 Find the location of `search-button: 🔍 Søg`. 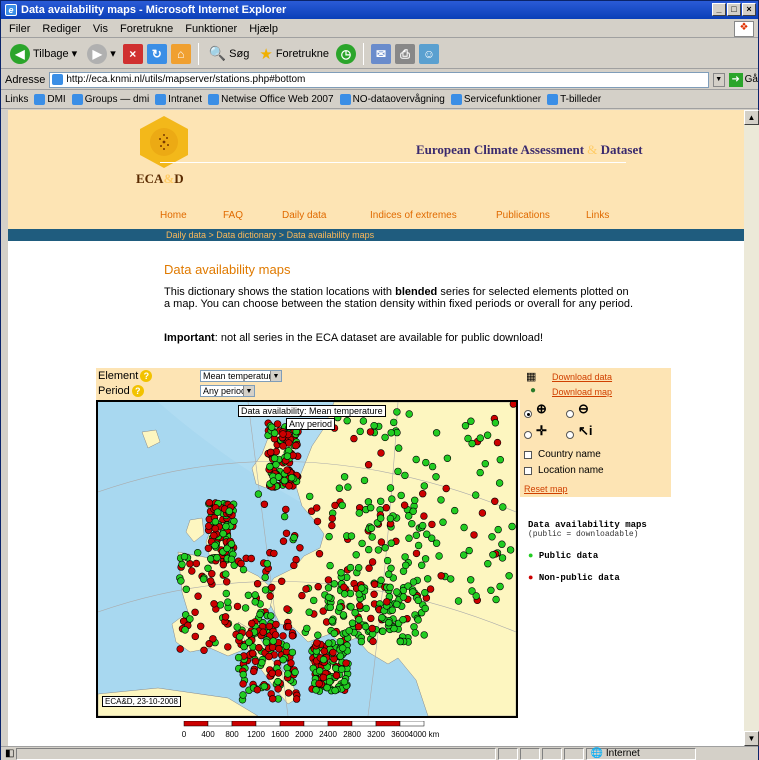

search-button: 🔍 Søg is located at coordinates (229, 53).